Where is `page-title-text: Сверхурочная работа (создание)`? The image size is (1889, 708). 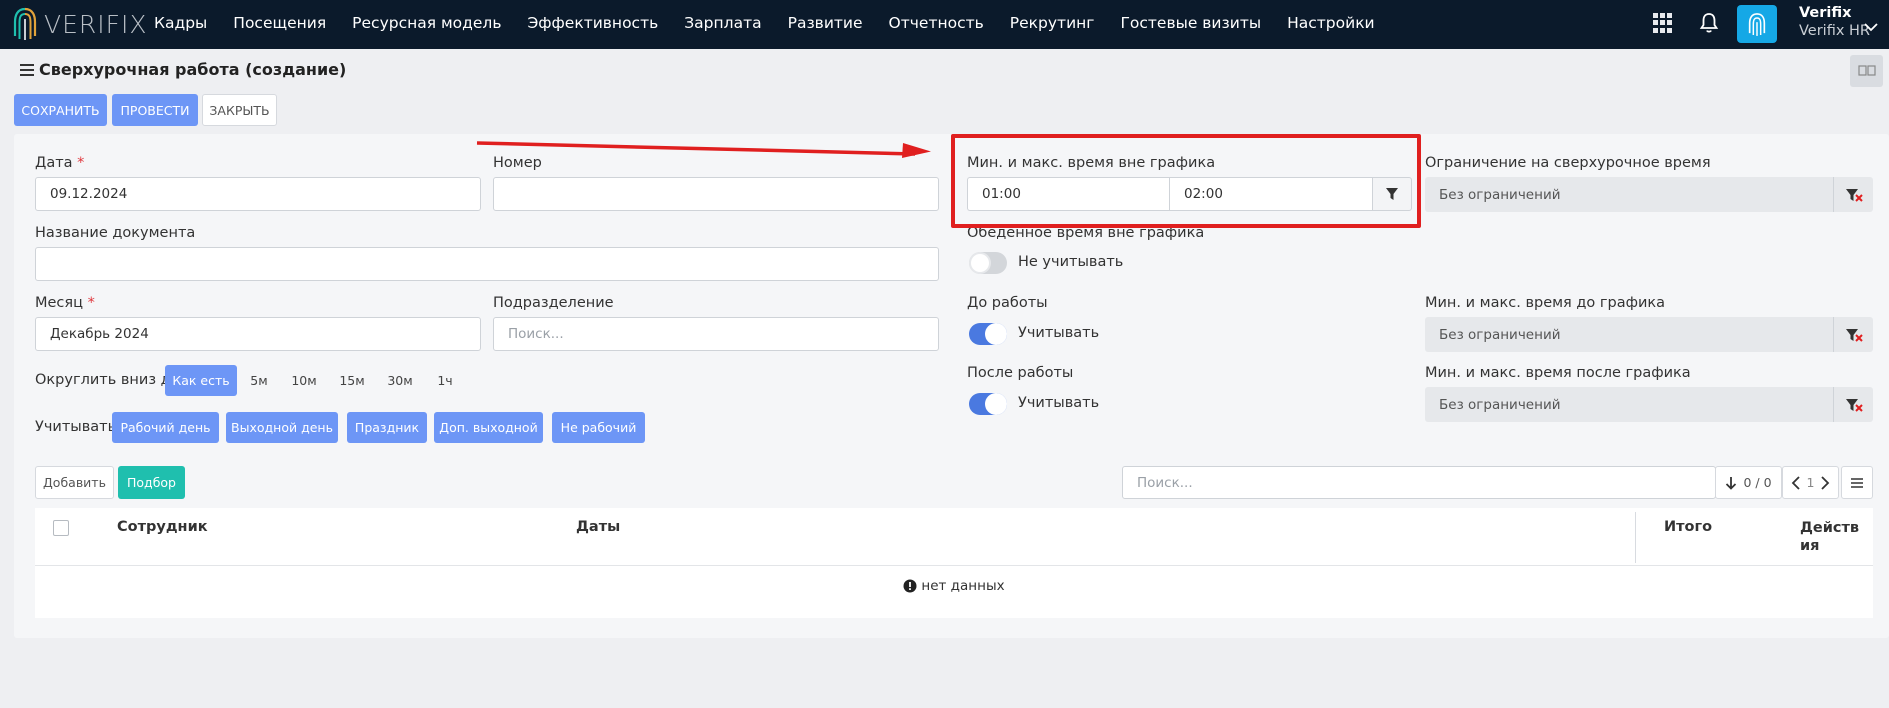
page-title-text: Сверхурочная работа (создание) is located at coordinates (193, 69).